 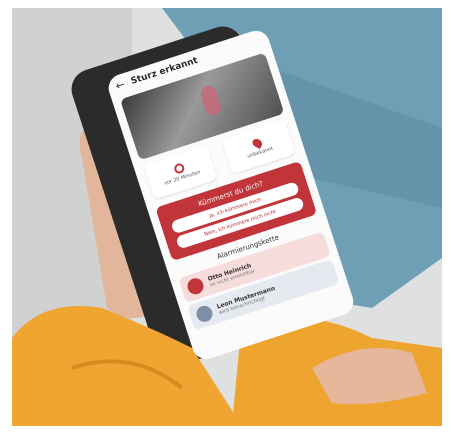 I want to click on clock-icon, so click(x=179, y=168).